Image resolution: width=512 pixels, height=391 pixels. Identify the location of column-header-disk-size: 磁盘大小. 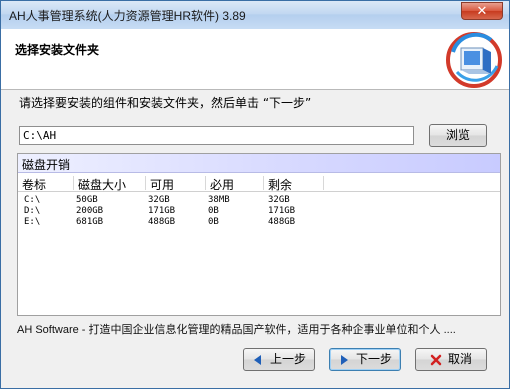
(110, 184).